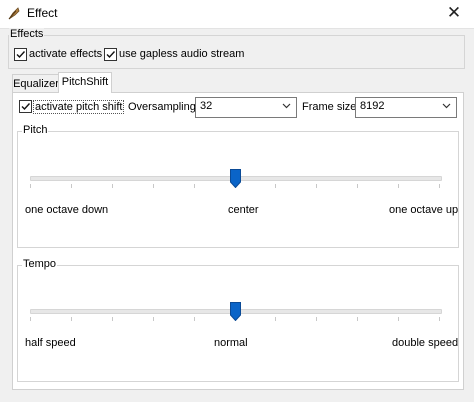 The width and height of the screenshot is (474, 402). I want to click on title-bar: Effect ✕, so click(237, 14).